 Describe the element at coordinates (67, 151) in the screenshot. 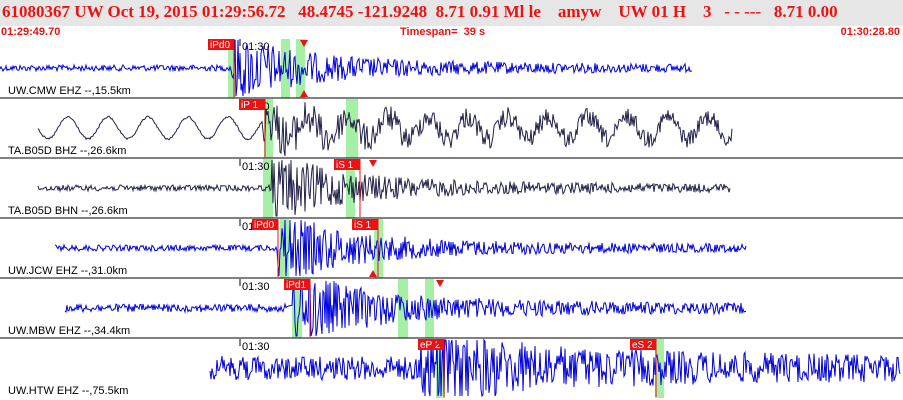

I see `station-label: TA.B05D BHZ --,26.6km` at that location.